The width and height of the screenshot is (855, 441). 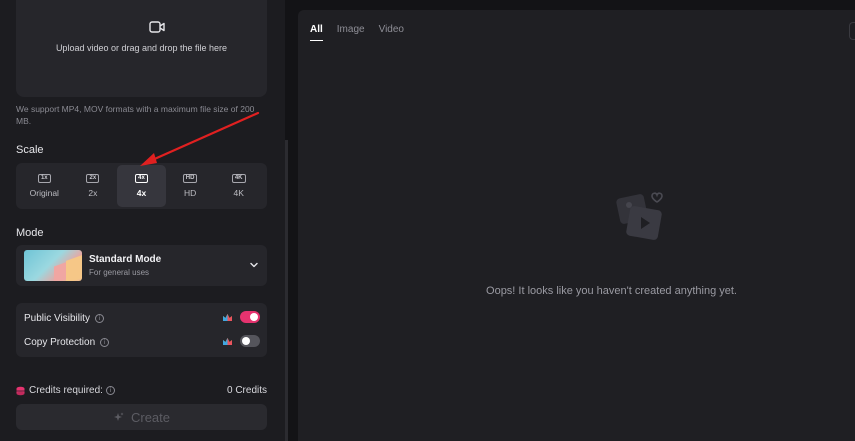 I want to click on mode-name: Standard Mode, so click(x=125, y=259).